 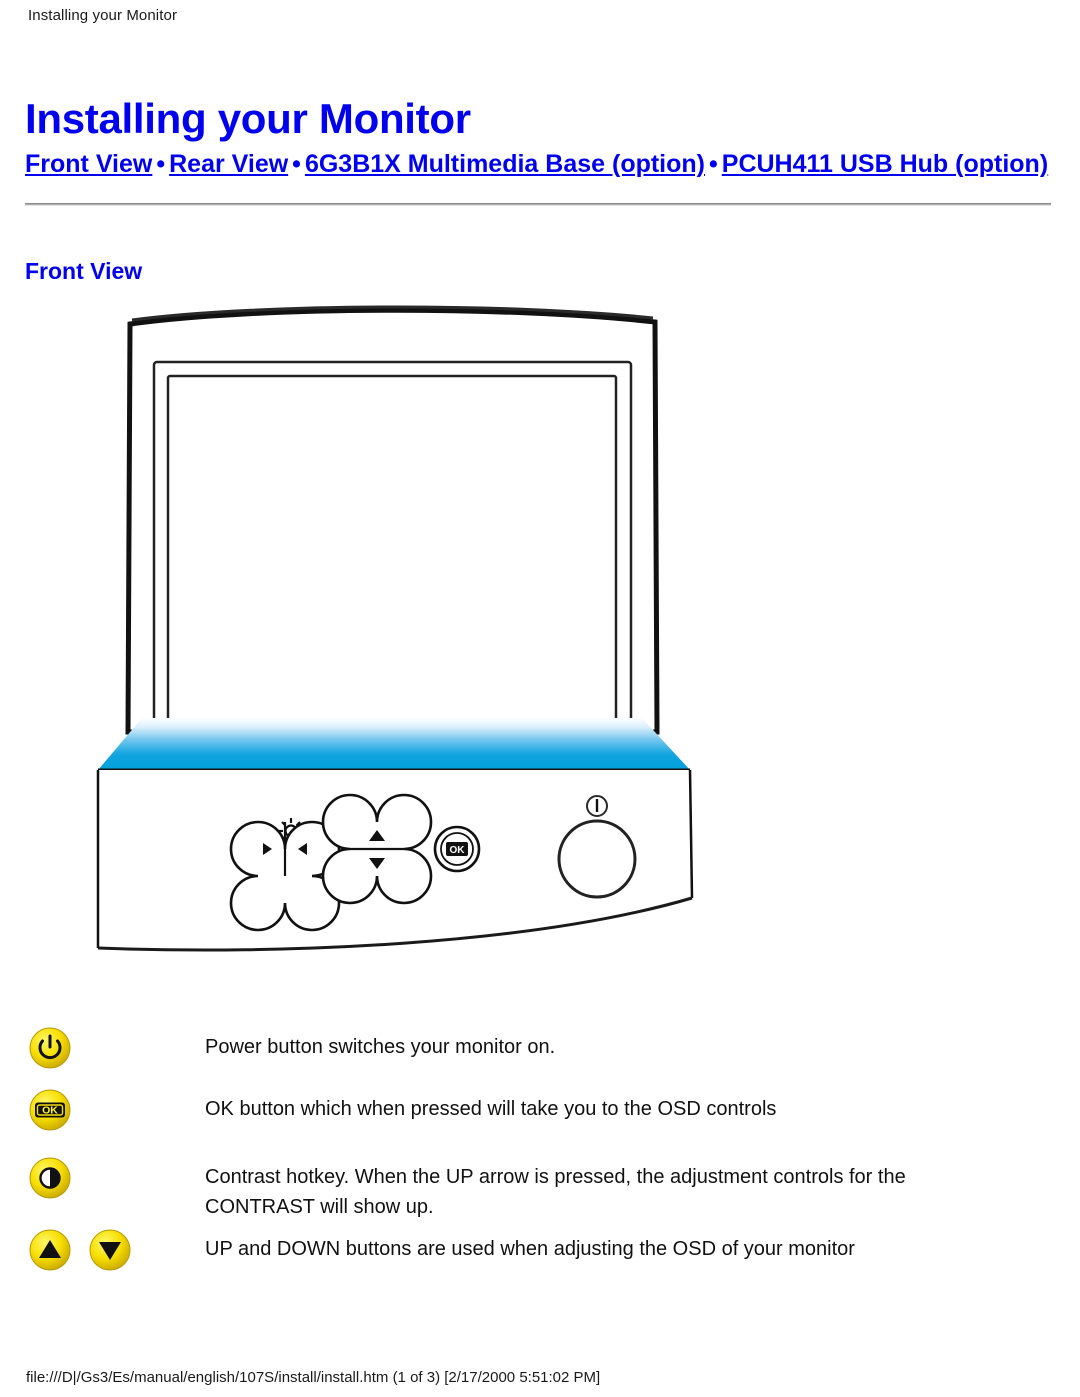 What do you see at coordinates (505, 164) in the screenshot?
I see `nav-link-multimedia-base: 6G3B1X Multimedia Base (option)` at bounding box center [505, 164].